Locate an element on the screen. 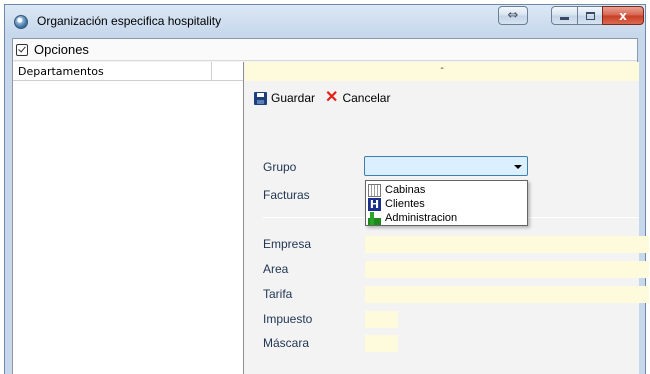 The image size is (650, 374). app-icon is located at coordinates (21, 22).